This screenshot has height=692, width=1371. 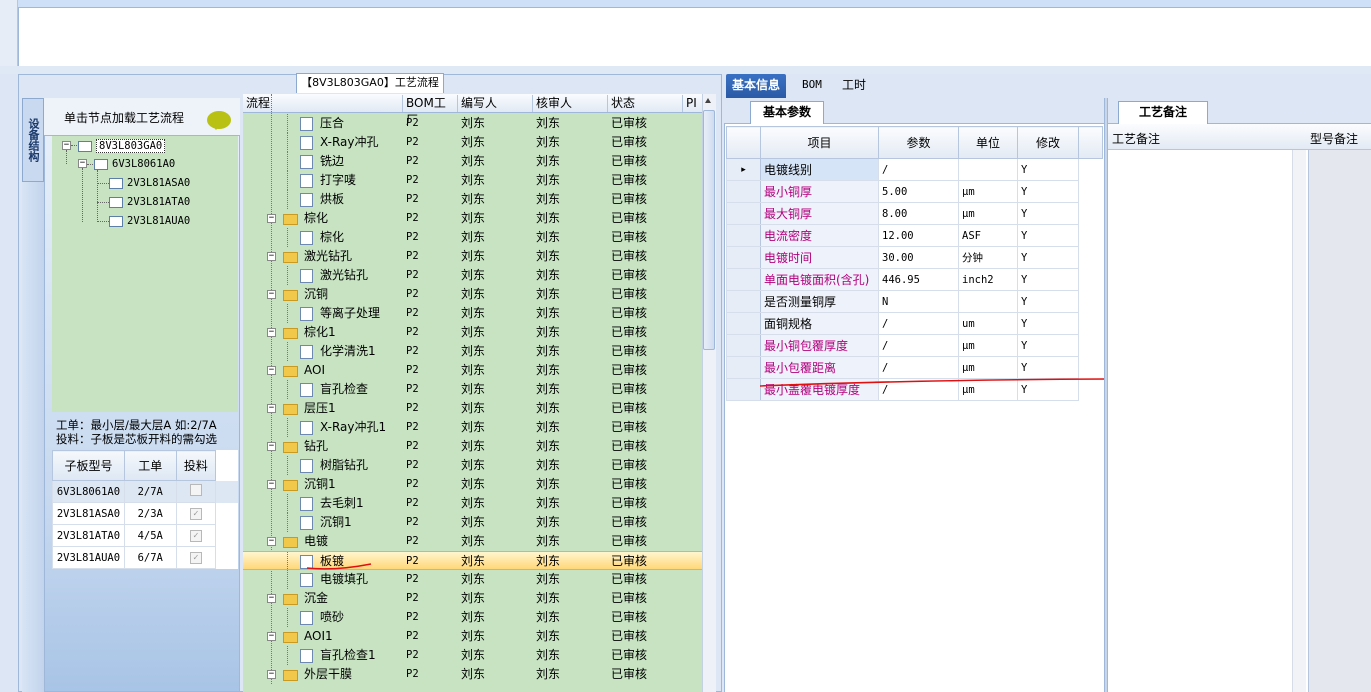 What do you see at coordinates (196, 491) in the screenshot?
I see `cell-feed` at bounding box center [196, 491].